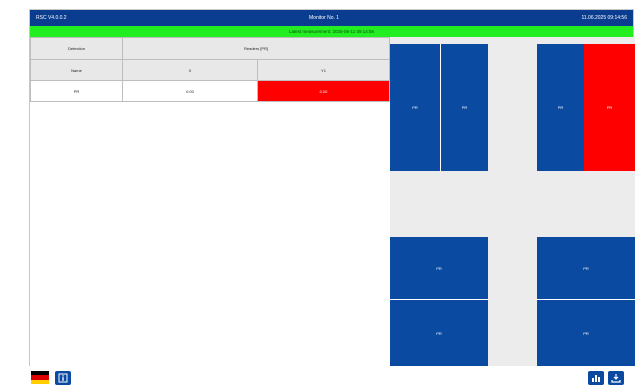 The image size is (642, 387). Describe the element at coordinates (323, 91) in the screenshot. I see `cell-y1-alarm: 0.00` at that location.